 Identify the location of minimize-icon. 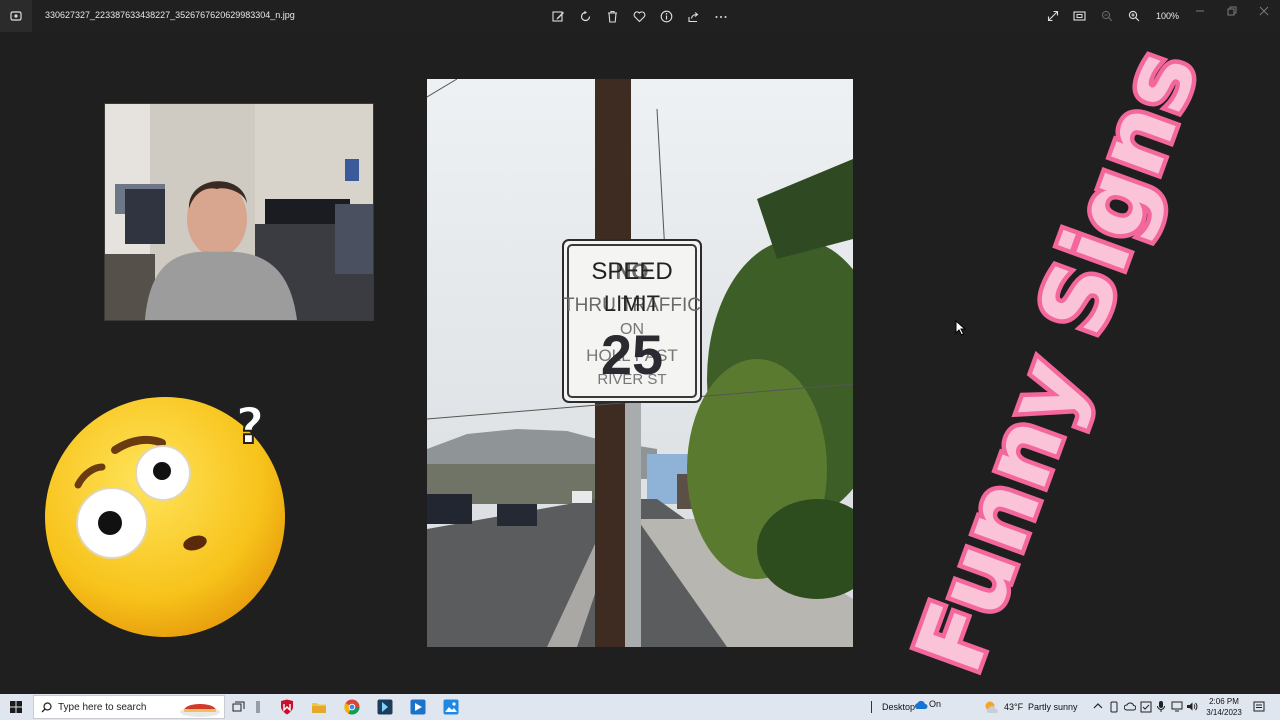
(1200, 11).